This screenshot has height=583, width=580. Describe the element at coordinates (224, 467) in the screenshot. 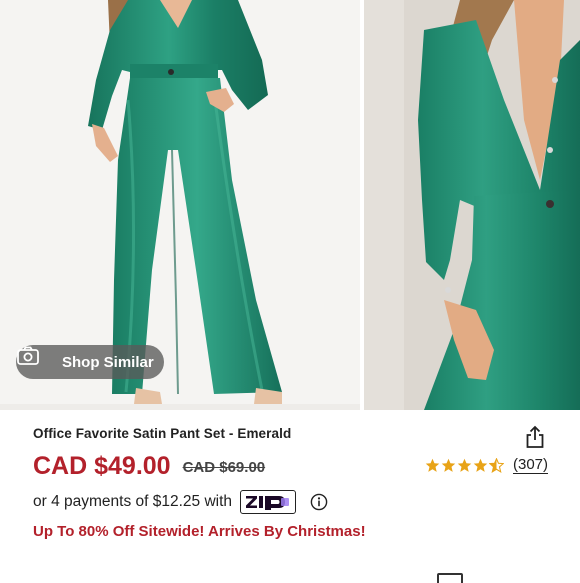

I see `original-price: CAD $69.00` at that location.